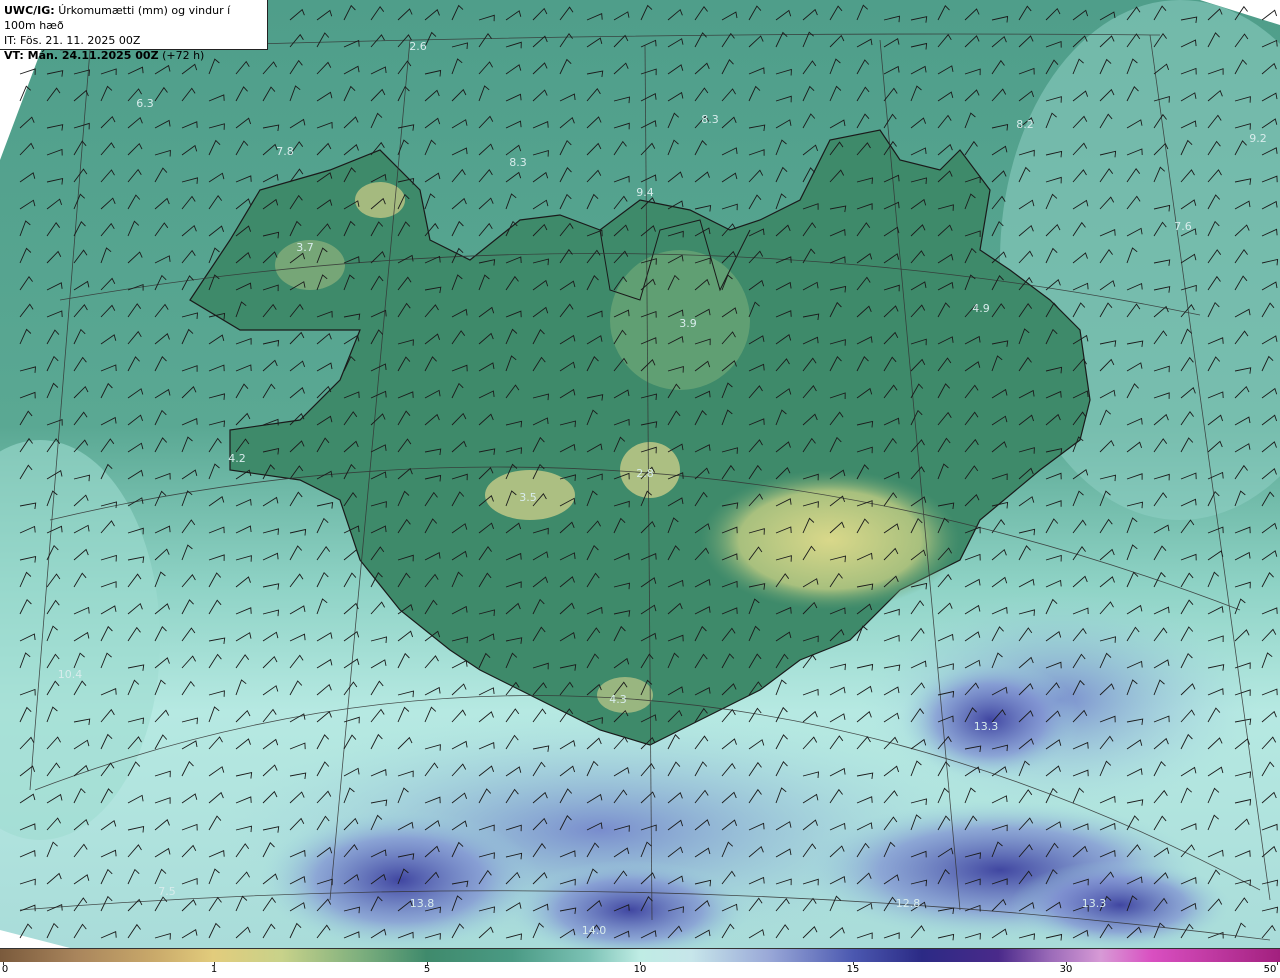  What do you see at coordinates (214, 969) in the screenshot?
I see `colorbar-tick-label: 1` at bounding box center [214, 969].